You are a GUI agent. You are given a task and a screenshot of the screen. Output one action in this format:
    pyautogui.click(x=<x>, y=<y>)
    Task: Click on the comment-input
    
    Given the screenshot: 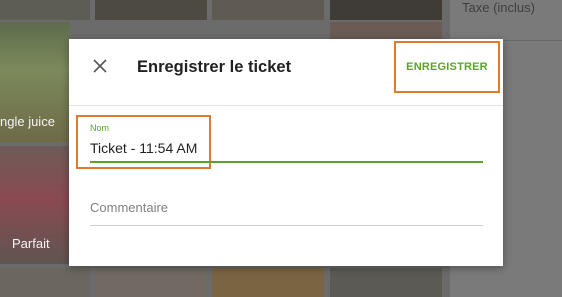 What is the action you would take?
    pyautogui.click(x=285, y=207)
    